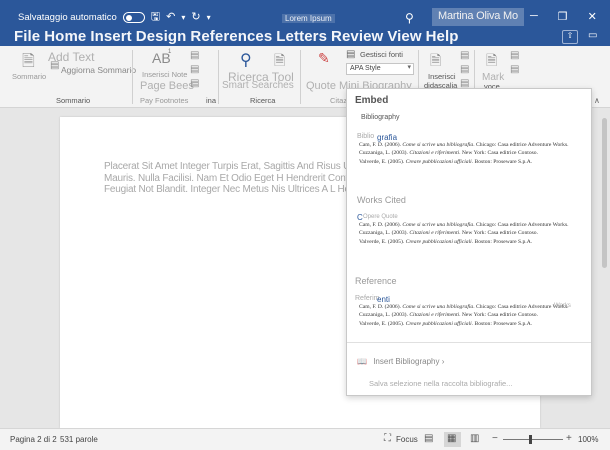 This screenshot has width=610, height=450. What do you see at coordinates (33, 439) in the screenshot?
I see `page-count: Pagina 2 di 2` at bounding box center [33, 439].